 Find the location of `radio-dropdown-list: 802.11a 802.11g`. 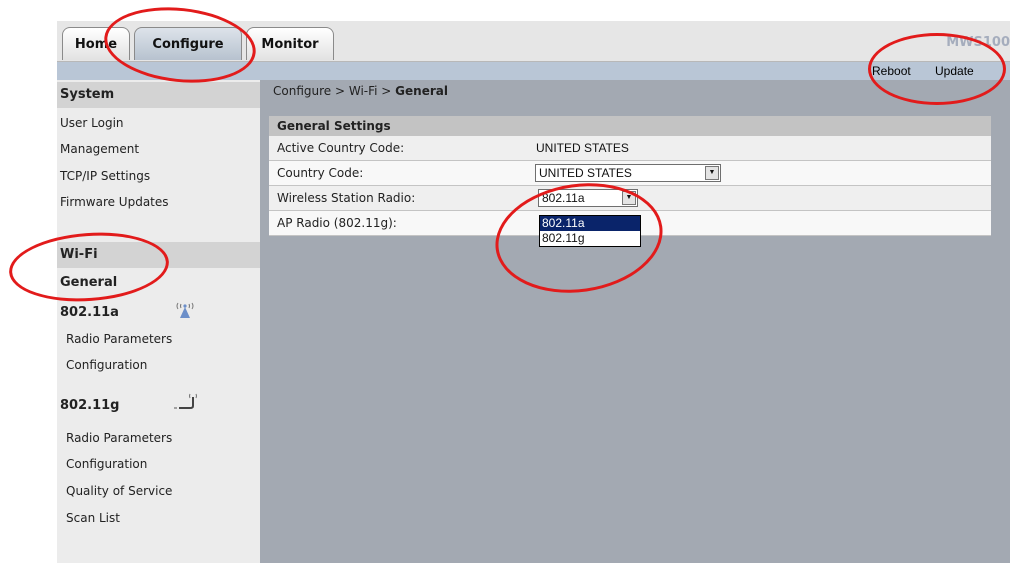

radio-dropdown-list: 802.11a 802.11g is located at coordinates (590, 231).